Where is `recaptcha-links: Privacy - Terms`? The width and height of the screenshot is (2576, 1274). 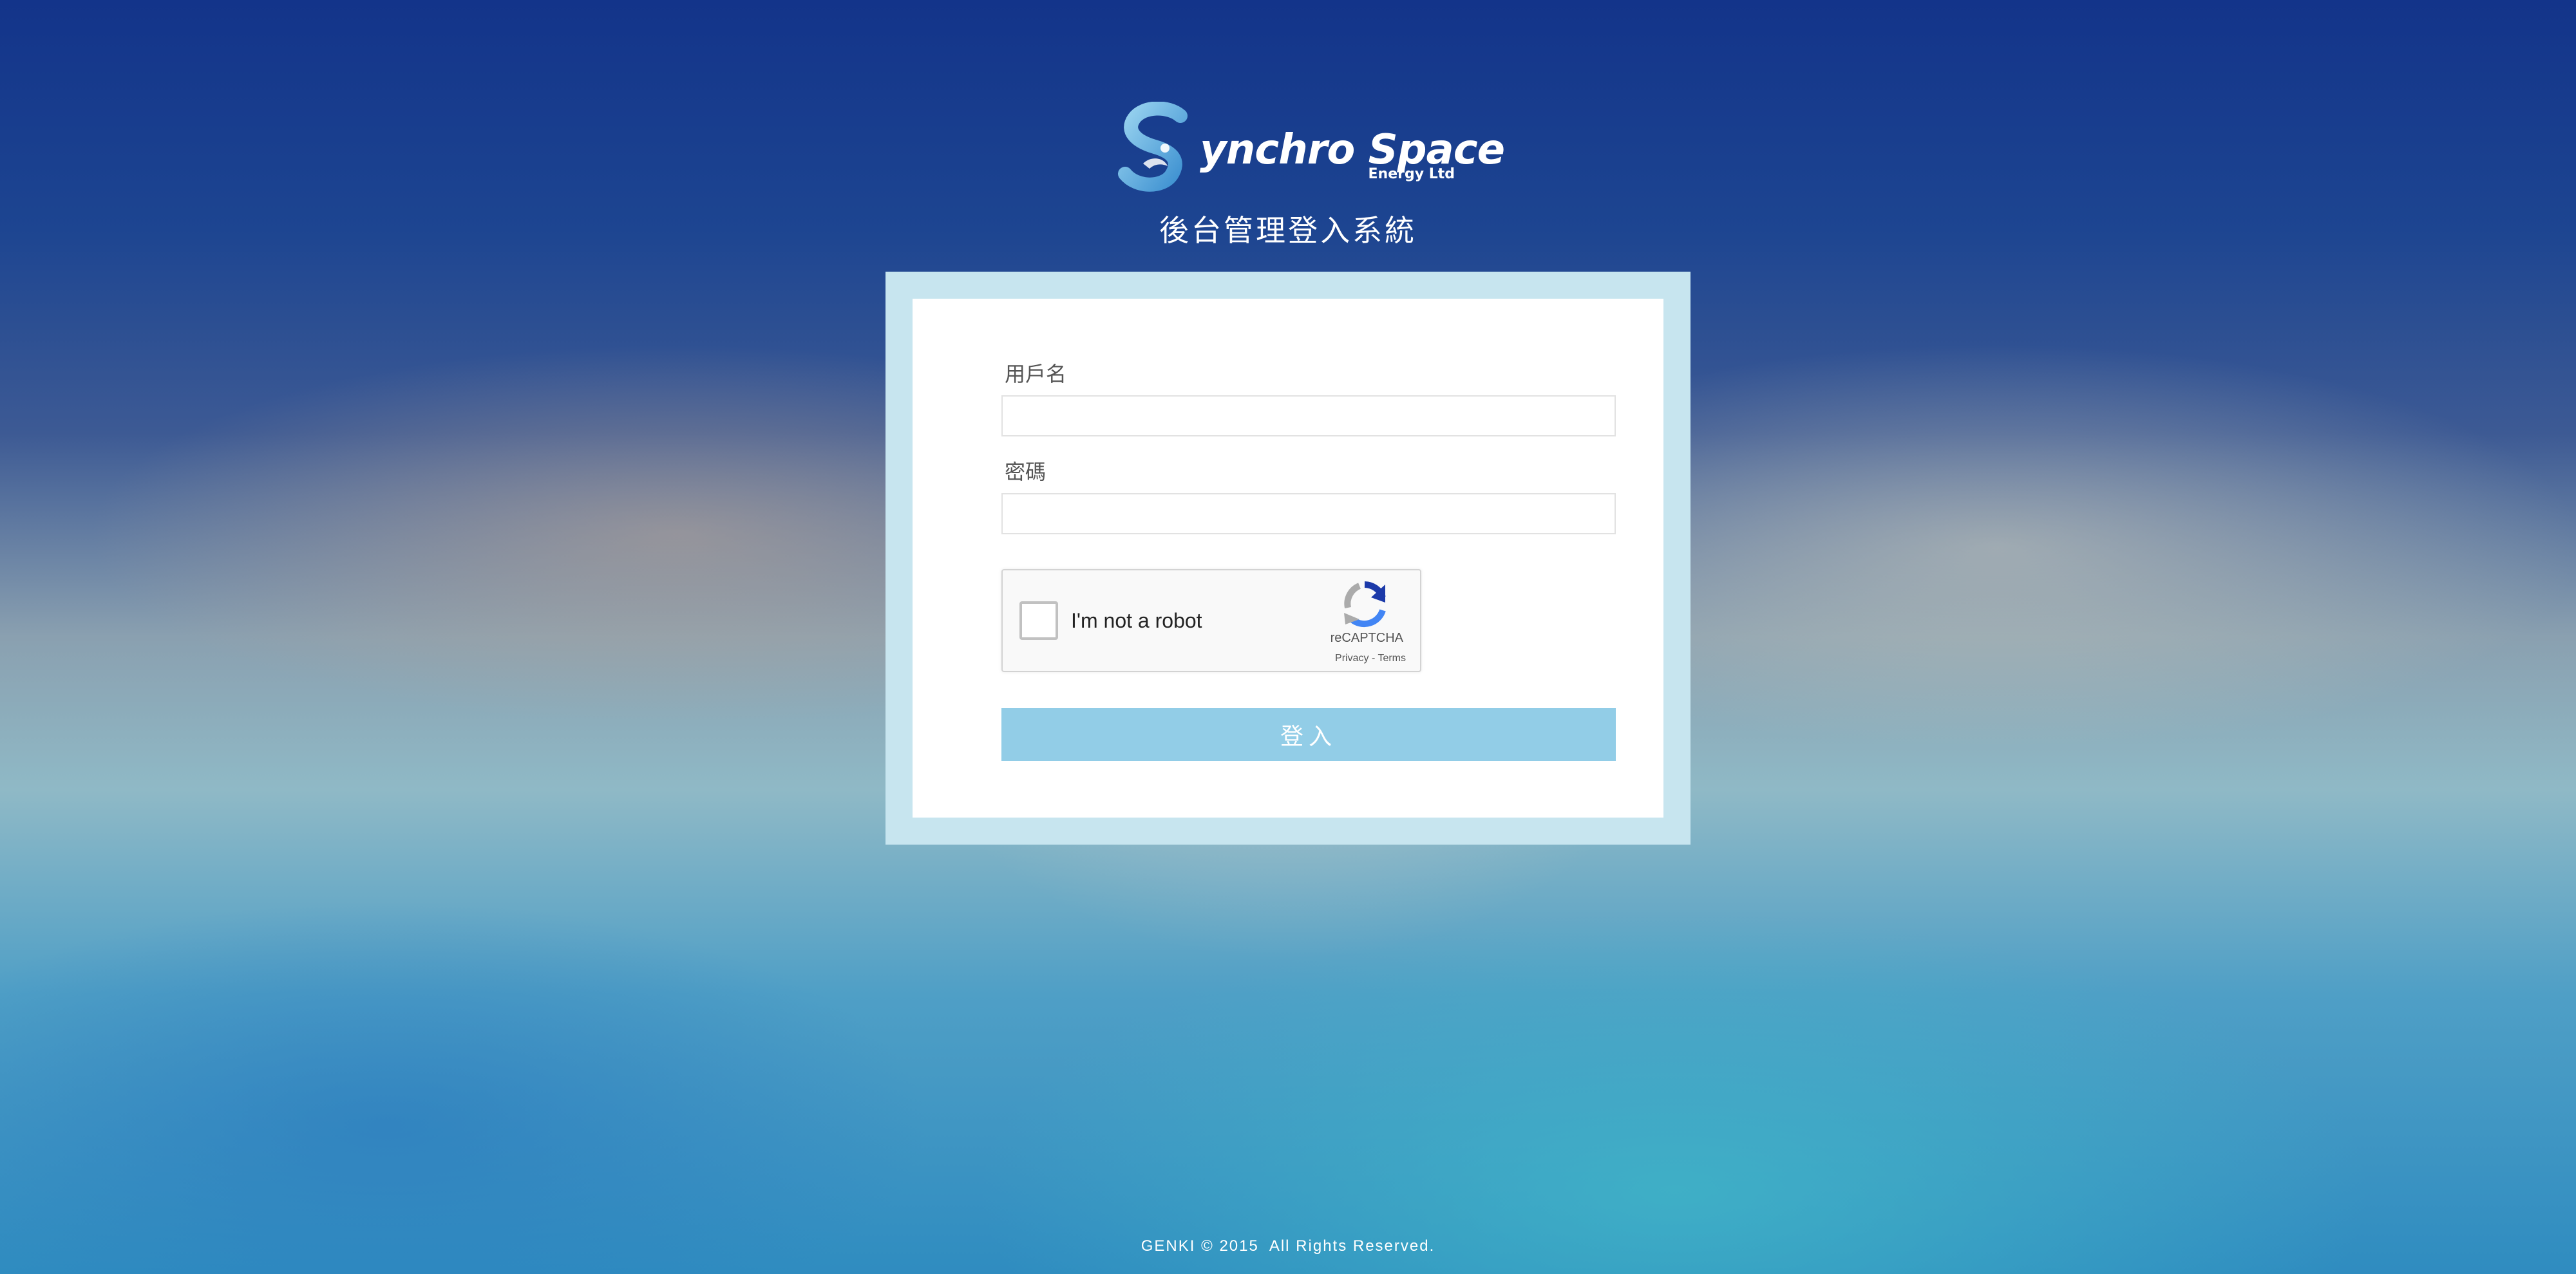
recaptcha-links: Privacy - Terms is located at coordinates (1370, 658).